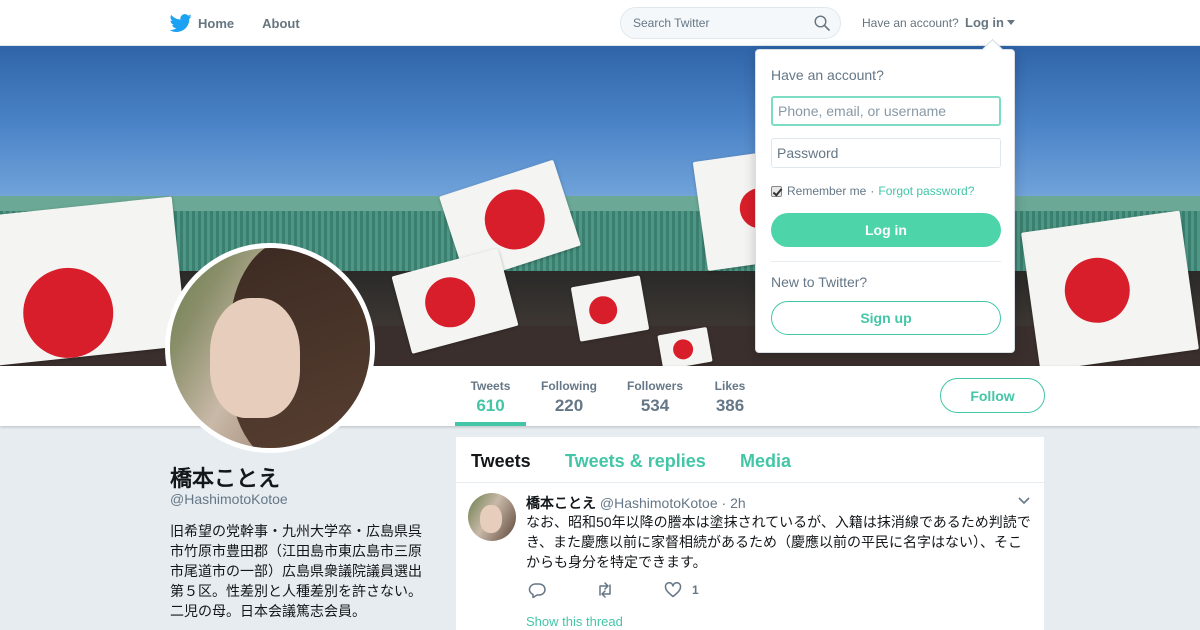 The image size is (1200, 630). I want to click on stat-followers: Followers 534, so click(655, 396).